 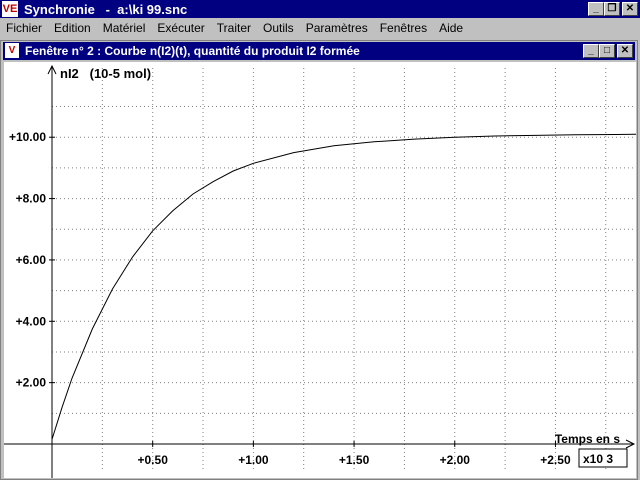 What do you see at coordinates (105, 73) in the screenshot?
I see `y-axis-label: nI2 (10-5 mol)` at bounding box center [105, 73].